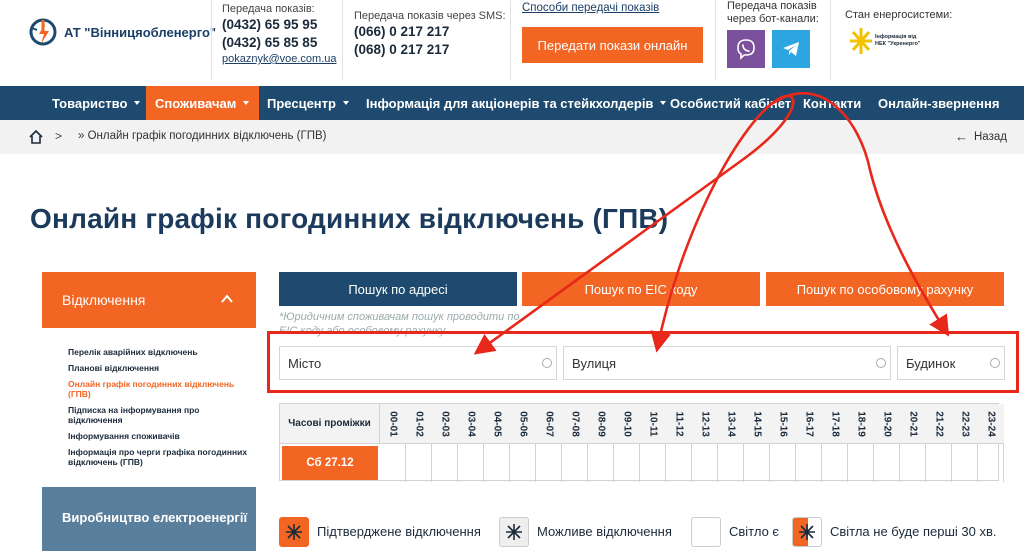  I want to click on hour-header-cell: 14-15, so click(757, 424).